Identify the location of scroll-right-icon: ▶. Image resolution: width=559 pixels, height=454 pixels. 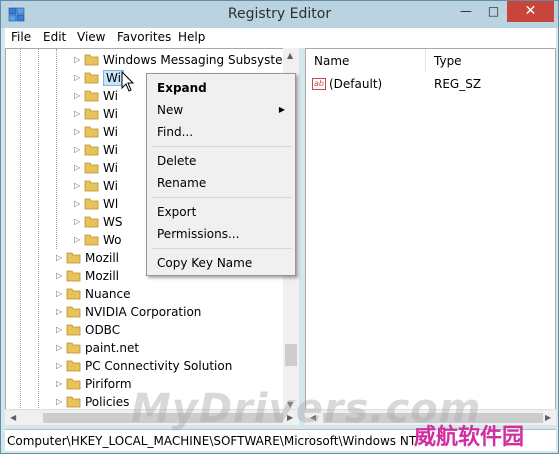
(548, 417).